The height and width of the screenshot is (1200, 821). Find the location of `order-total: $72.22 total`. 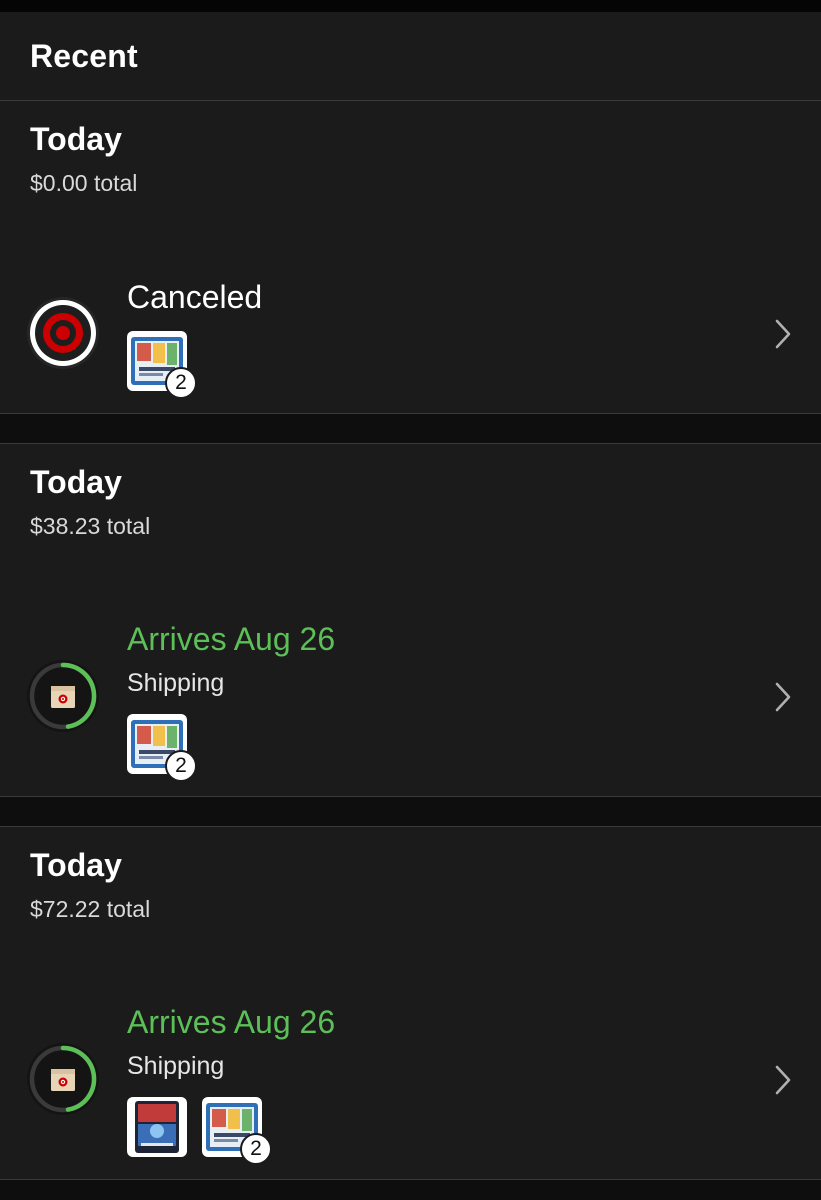

order-total: $72.22 total is located at coordinates (90, 909).